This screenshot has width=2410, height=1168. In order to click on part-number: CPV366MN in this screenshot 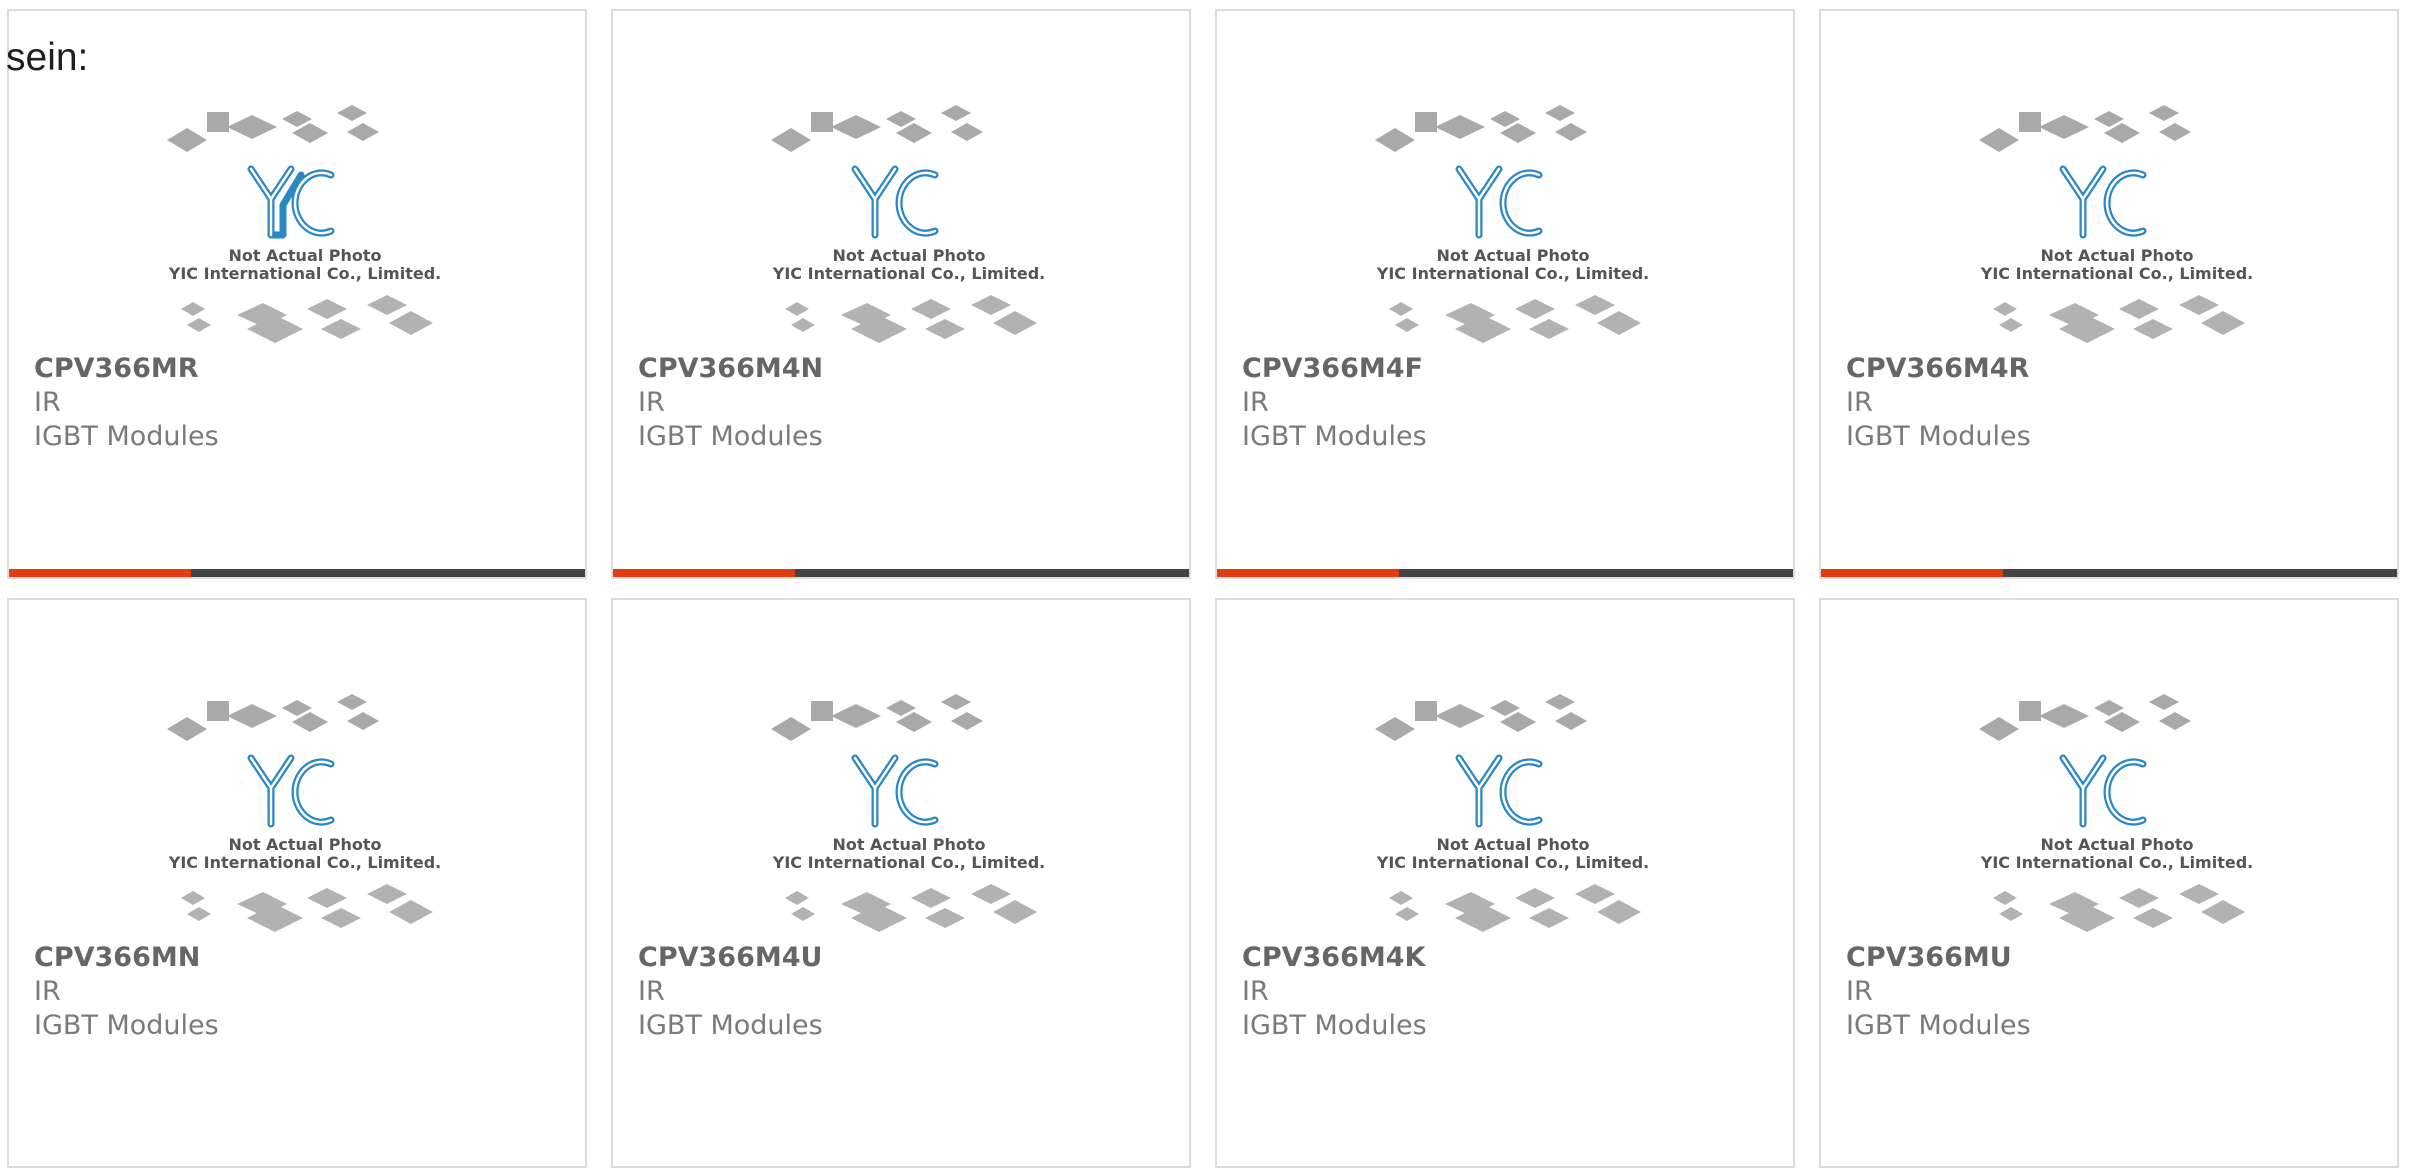, I will do `click(117, 957)`.